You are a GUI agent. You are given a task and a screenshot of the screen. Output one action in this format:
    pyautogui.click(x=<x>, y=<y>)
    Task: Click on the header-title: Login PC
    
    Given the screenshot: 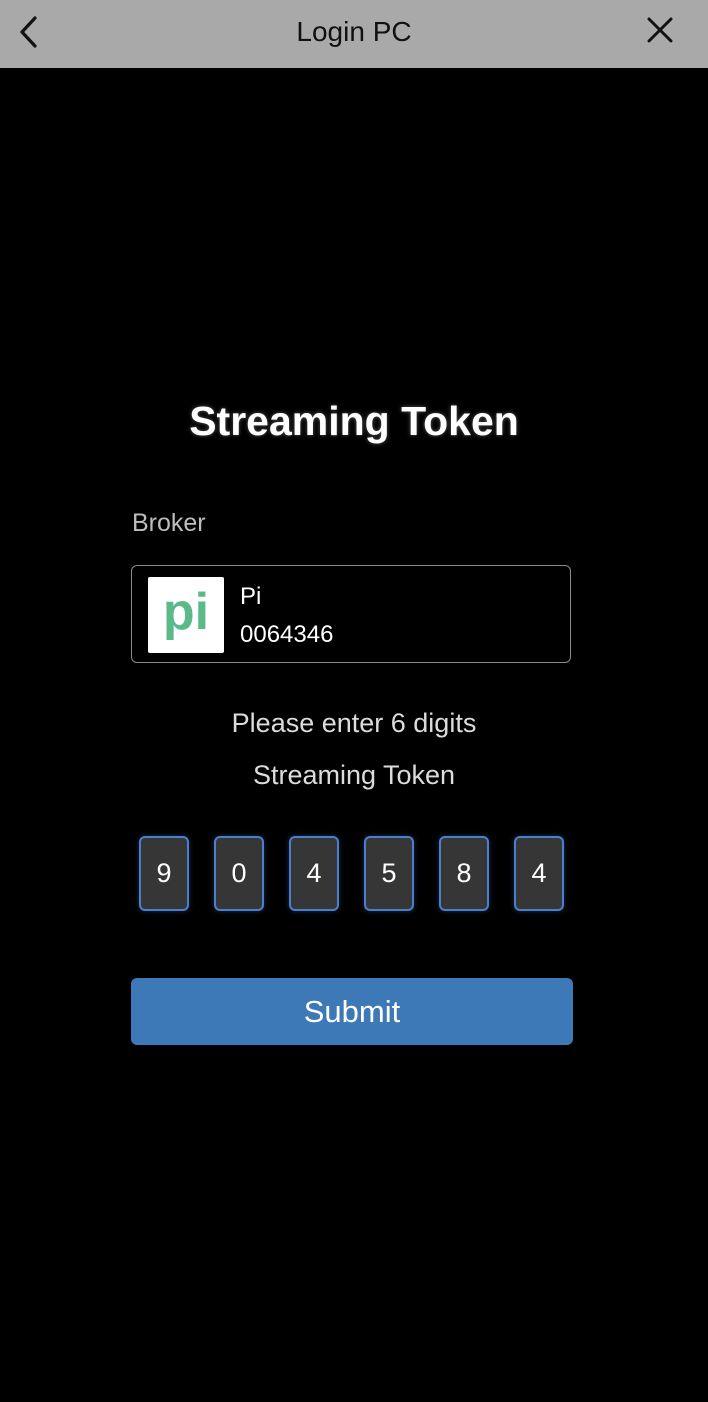 What is the action you would take?
    pyautogui.click(x=354, y=31)
    